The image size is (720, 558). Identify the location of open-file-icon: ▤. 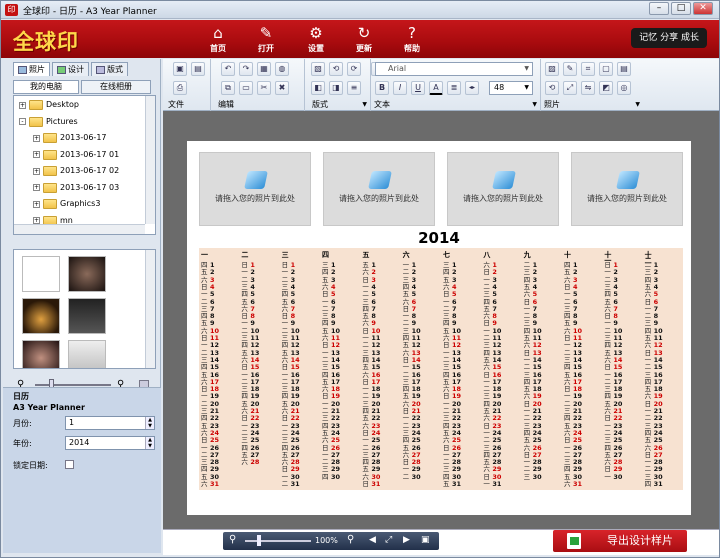
(198, 69).